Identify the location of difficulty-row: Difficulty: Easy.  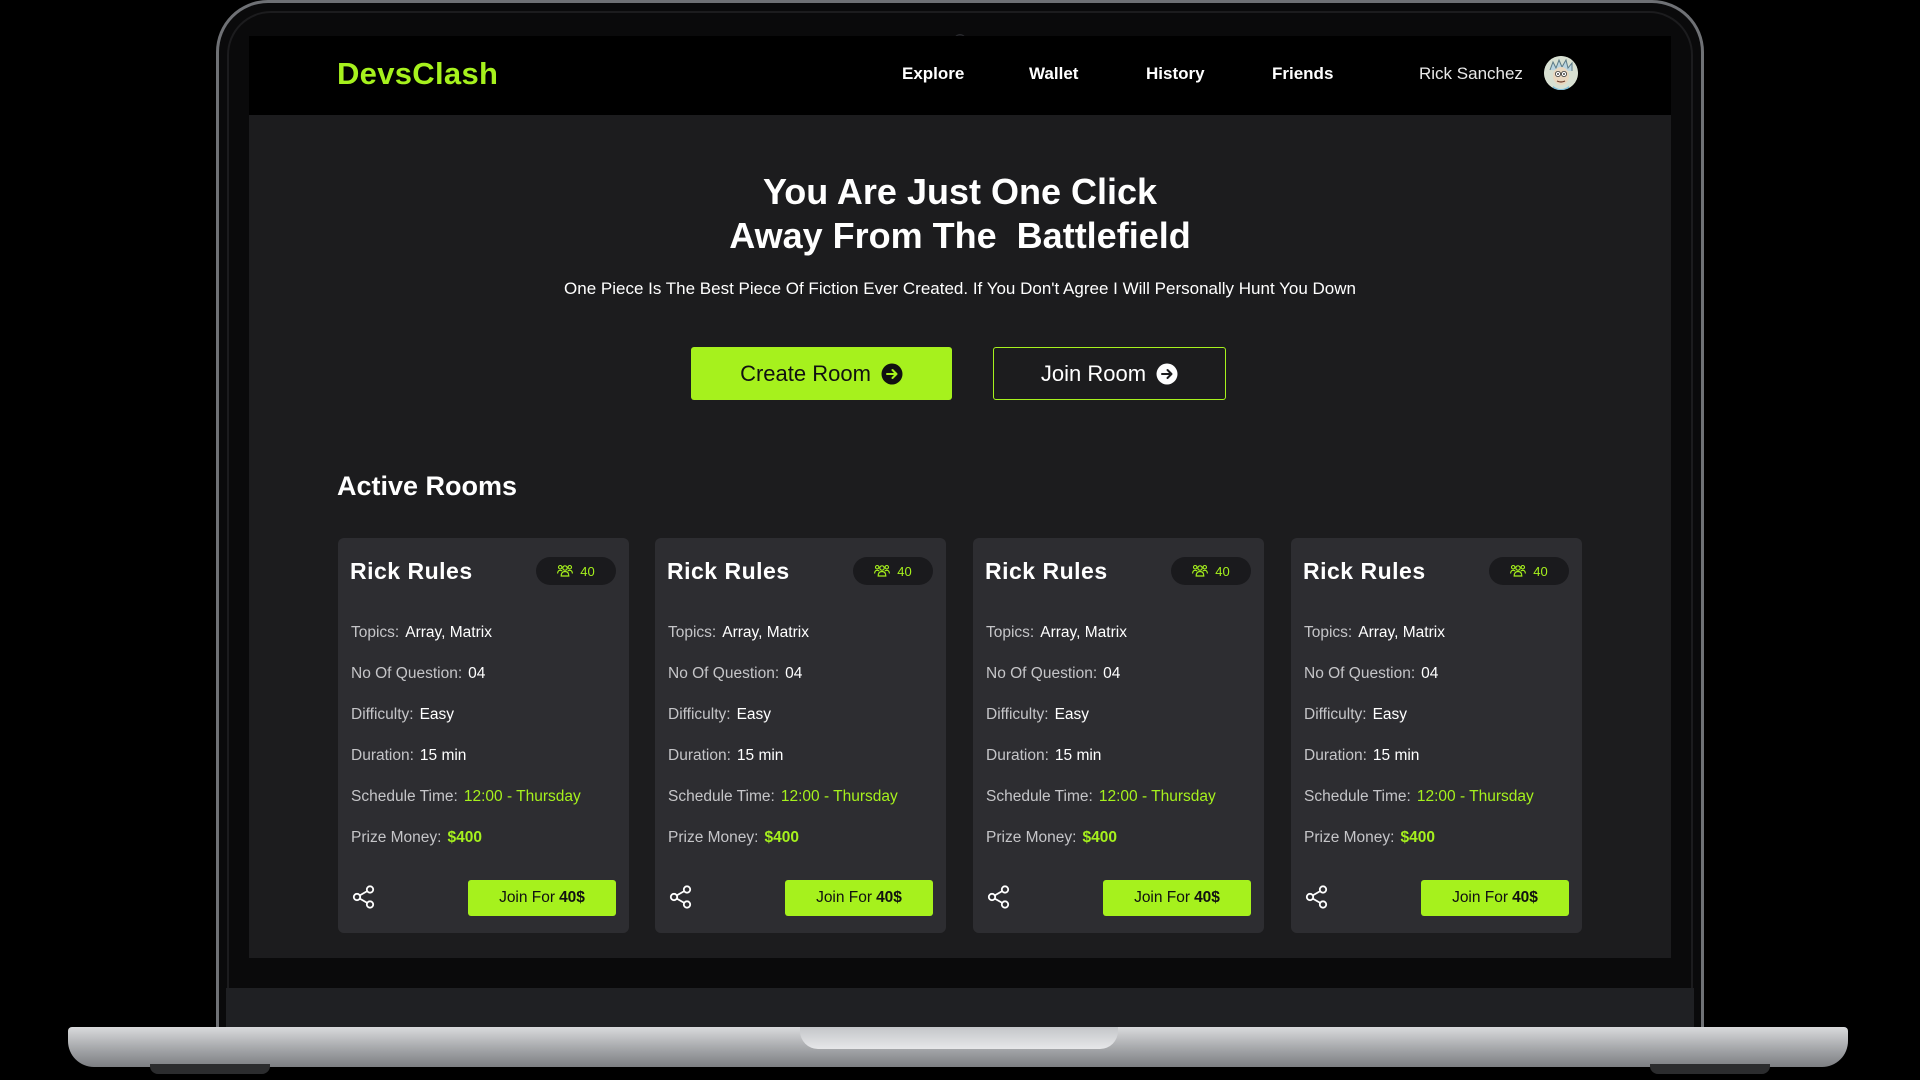
(402, 715).